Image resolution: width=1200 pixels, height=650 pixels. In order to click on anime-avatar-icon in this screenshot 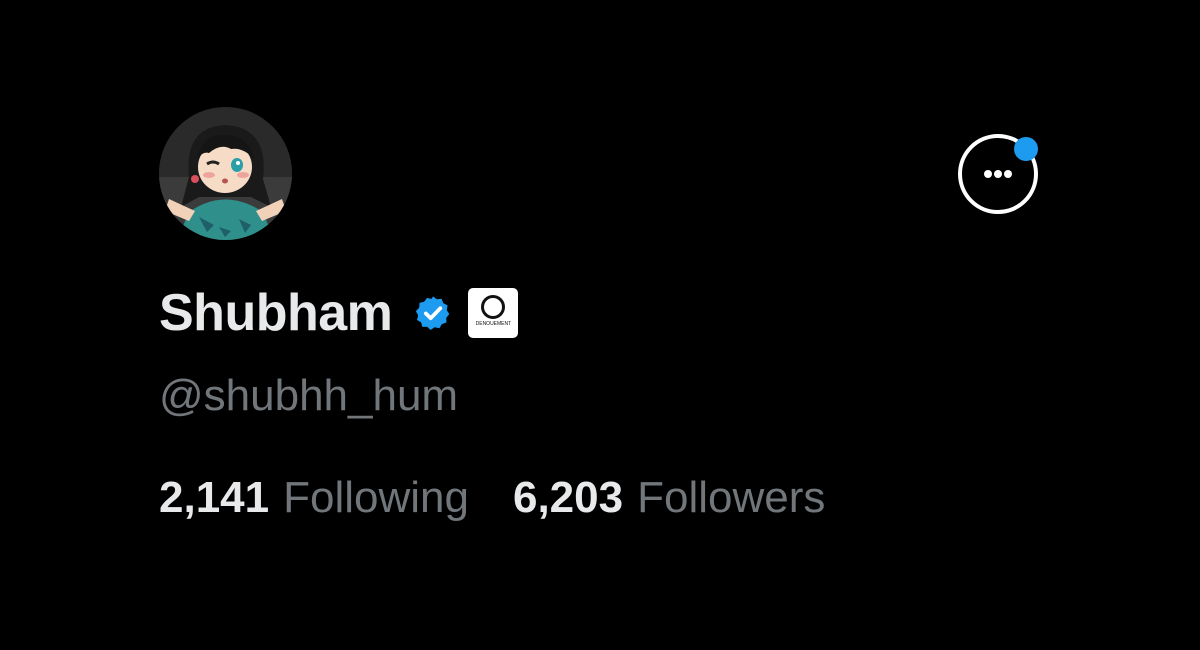, I will do `click(225, 173)`.